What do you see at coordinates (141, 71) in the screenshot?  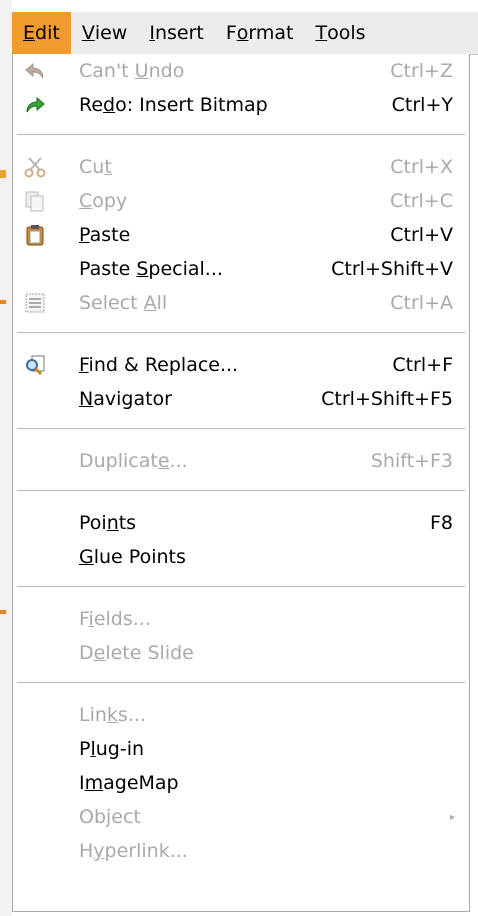 I see `mnemonic: U` at bounding box center [141, 71].